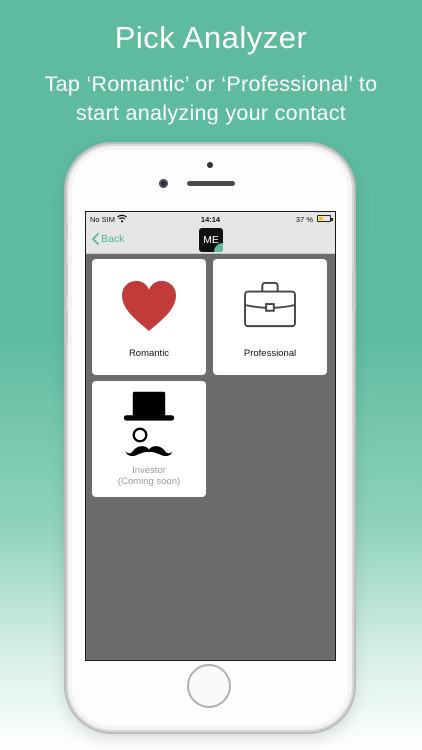  Describe the element at coordinates (149, 481) in the screenshot. I see `investor-coming-soon-label: (Coming soon)` at that location.